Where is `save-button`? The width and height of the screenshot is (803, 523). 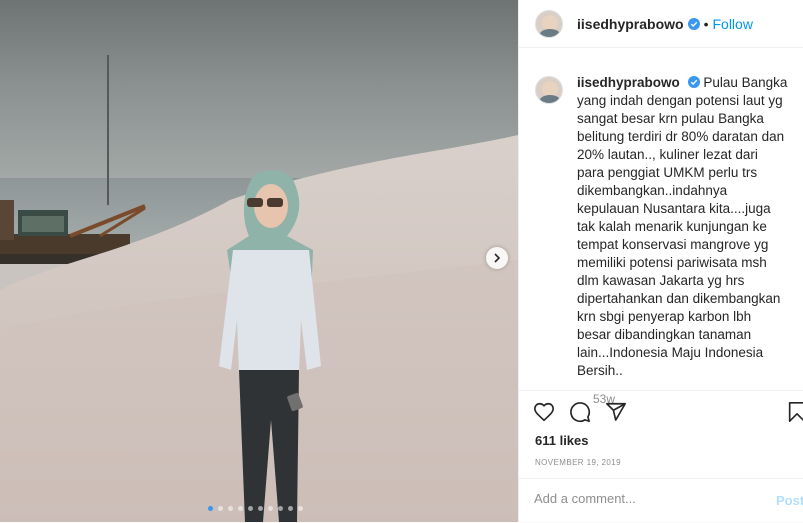 save-button is located at coordinates (793, 412).